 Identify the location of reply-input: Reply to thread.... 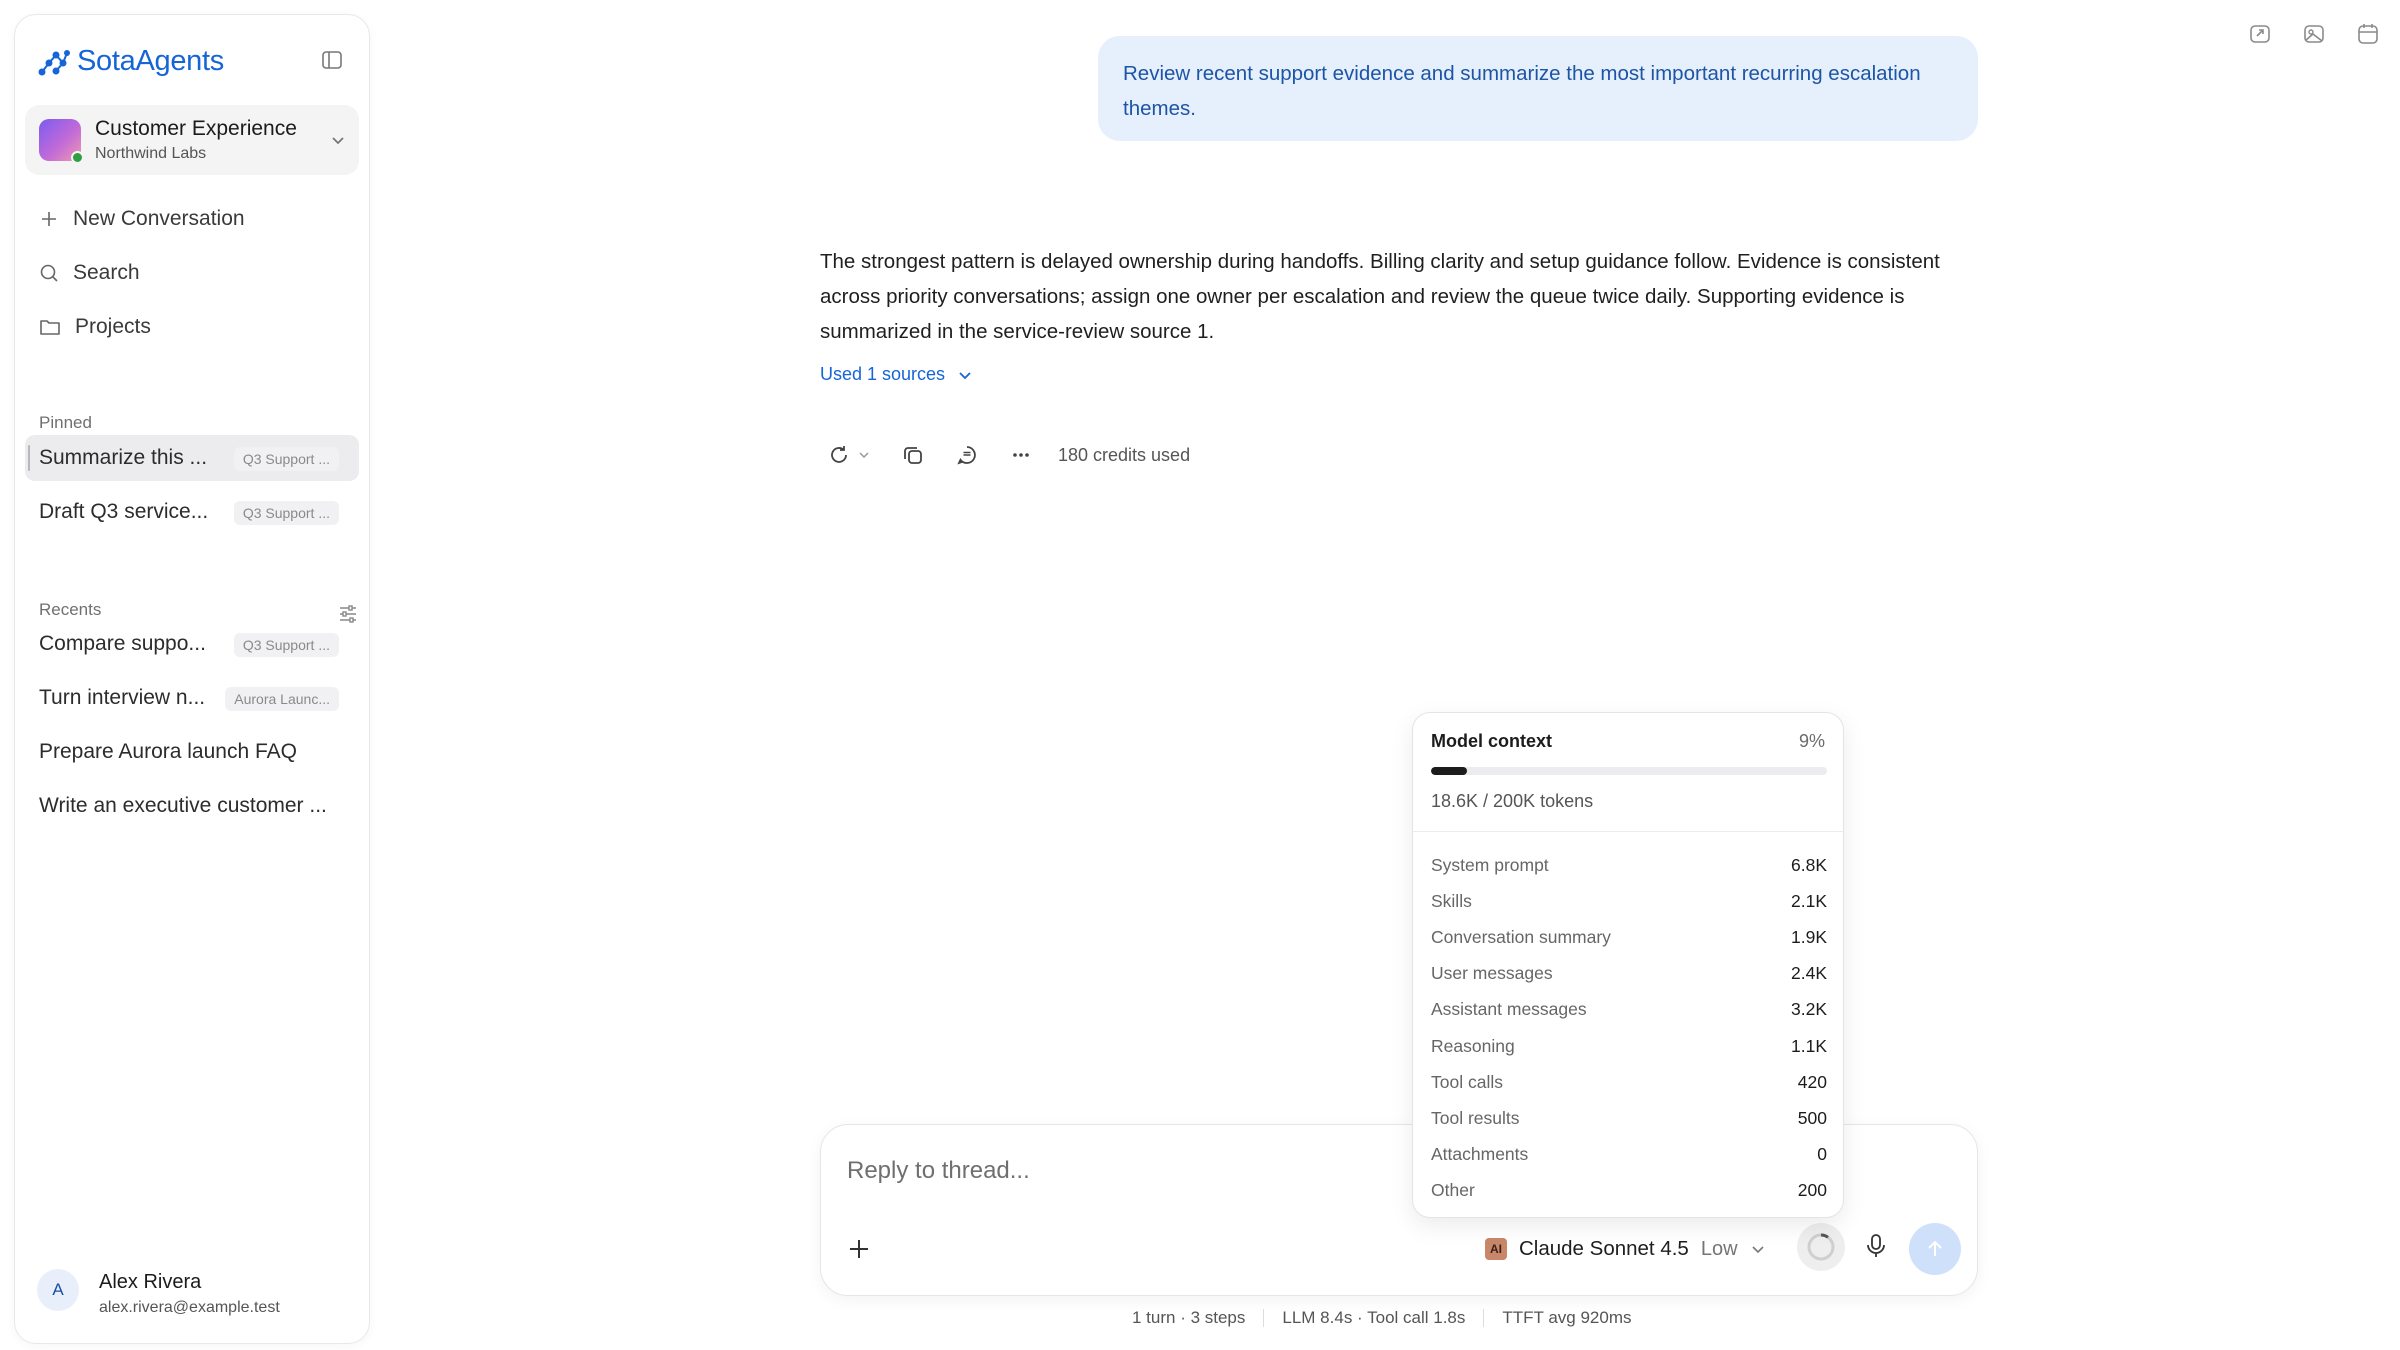
(938, 1171).